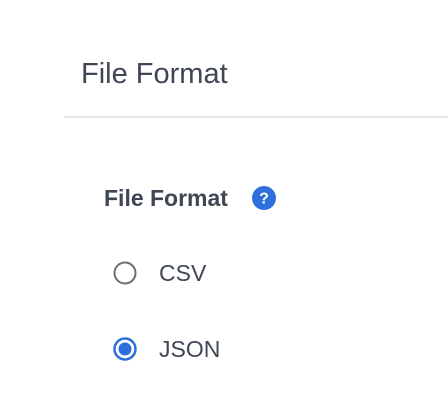 This screenshot has height=416, width=448. I want to click on file-format-field-label-row: File Format ?, so click(190, 198).